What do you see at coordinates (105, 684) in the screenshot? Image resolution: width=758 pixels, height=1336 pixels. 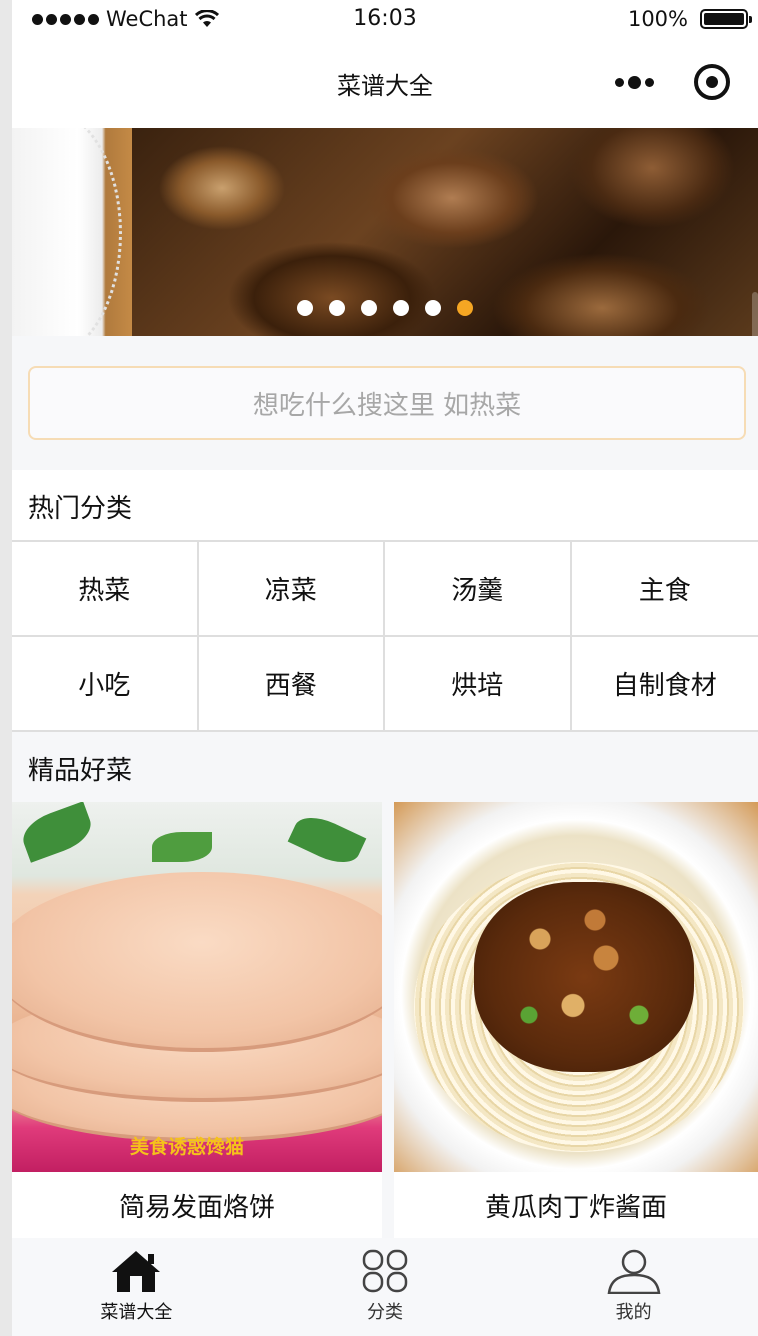 I see `category-item: 小吃` at bounding box center [105, 684].